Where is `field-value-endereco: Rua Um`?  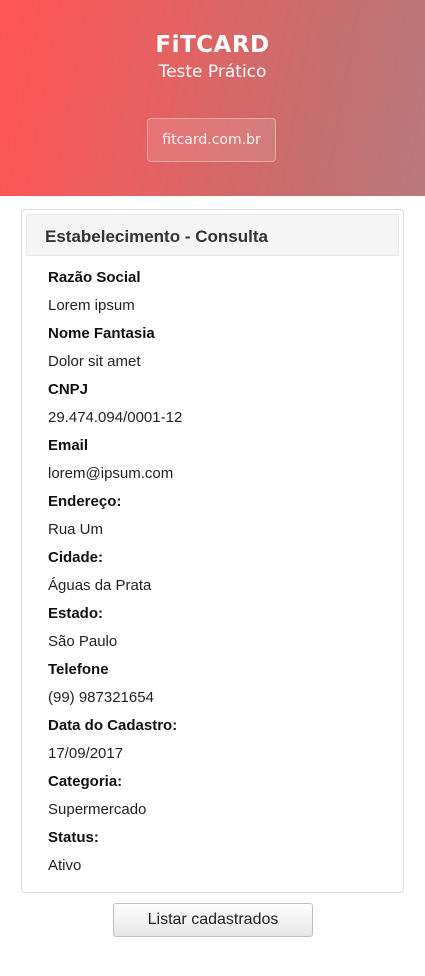 field-value-endereco: Rua Um is located at coordinates (76, 529).